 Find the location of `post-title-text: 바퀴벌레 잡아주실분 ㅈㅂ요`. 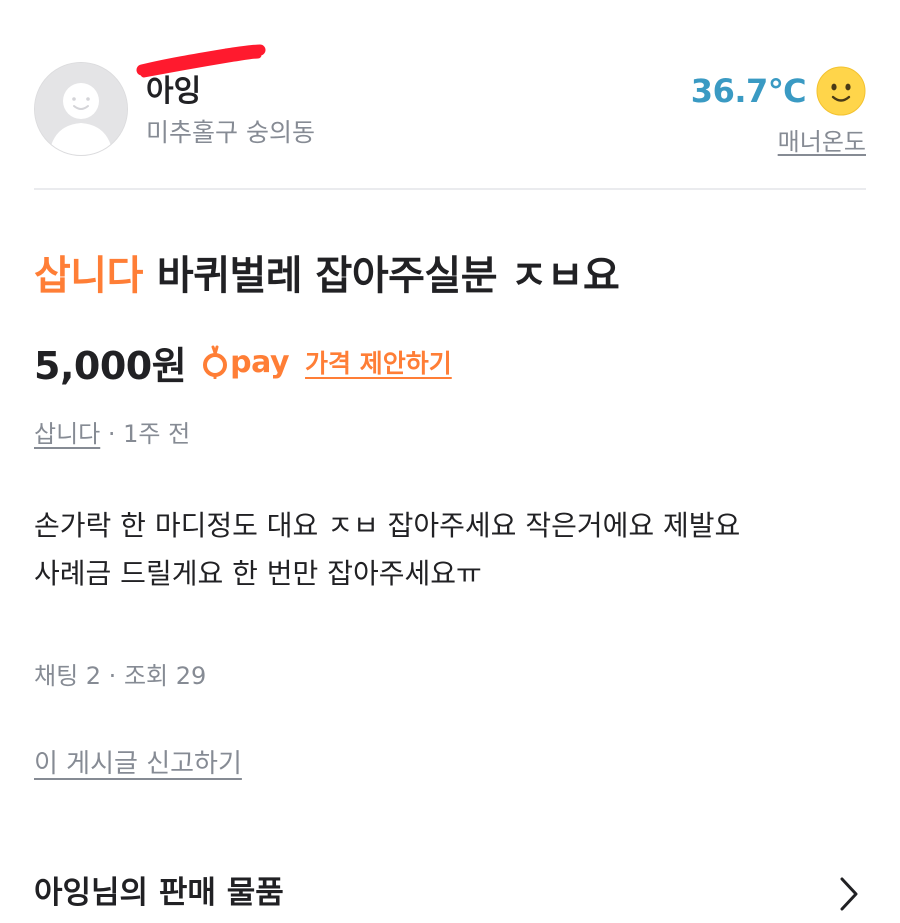

post-title-text: 바퀴벌레 잡아주실분 ㅈㅂ요 is located at coordinates (388, 276).